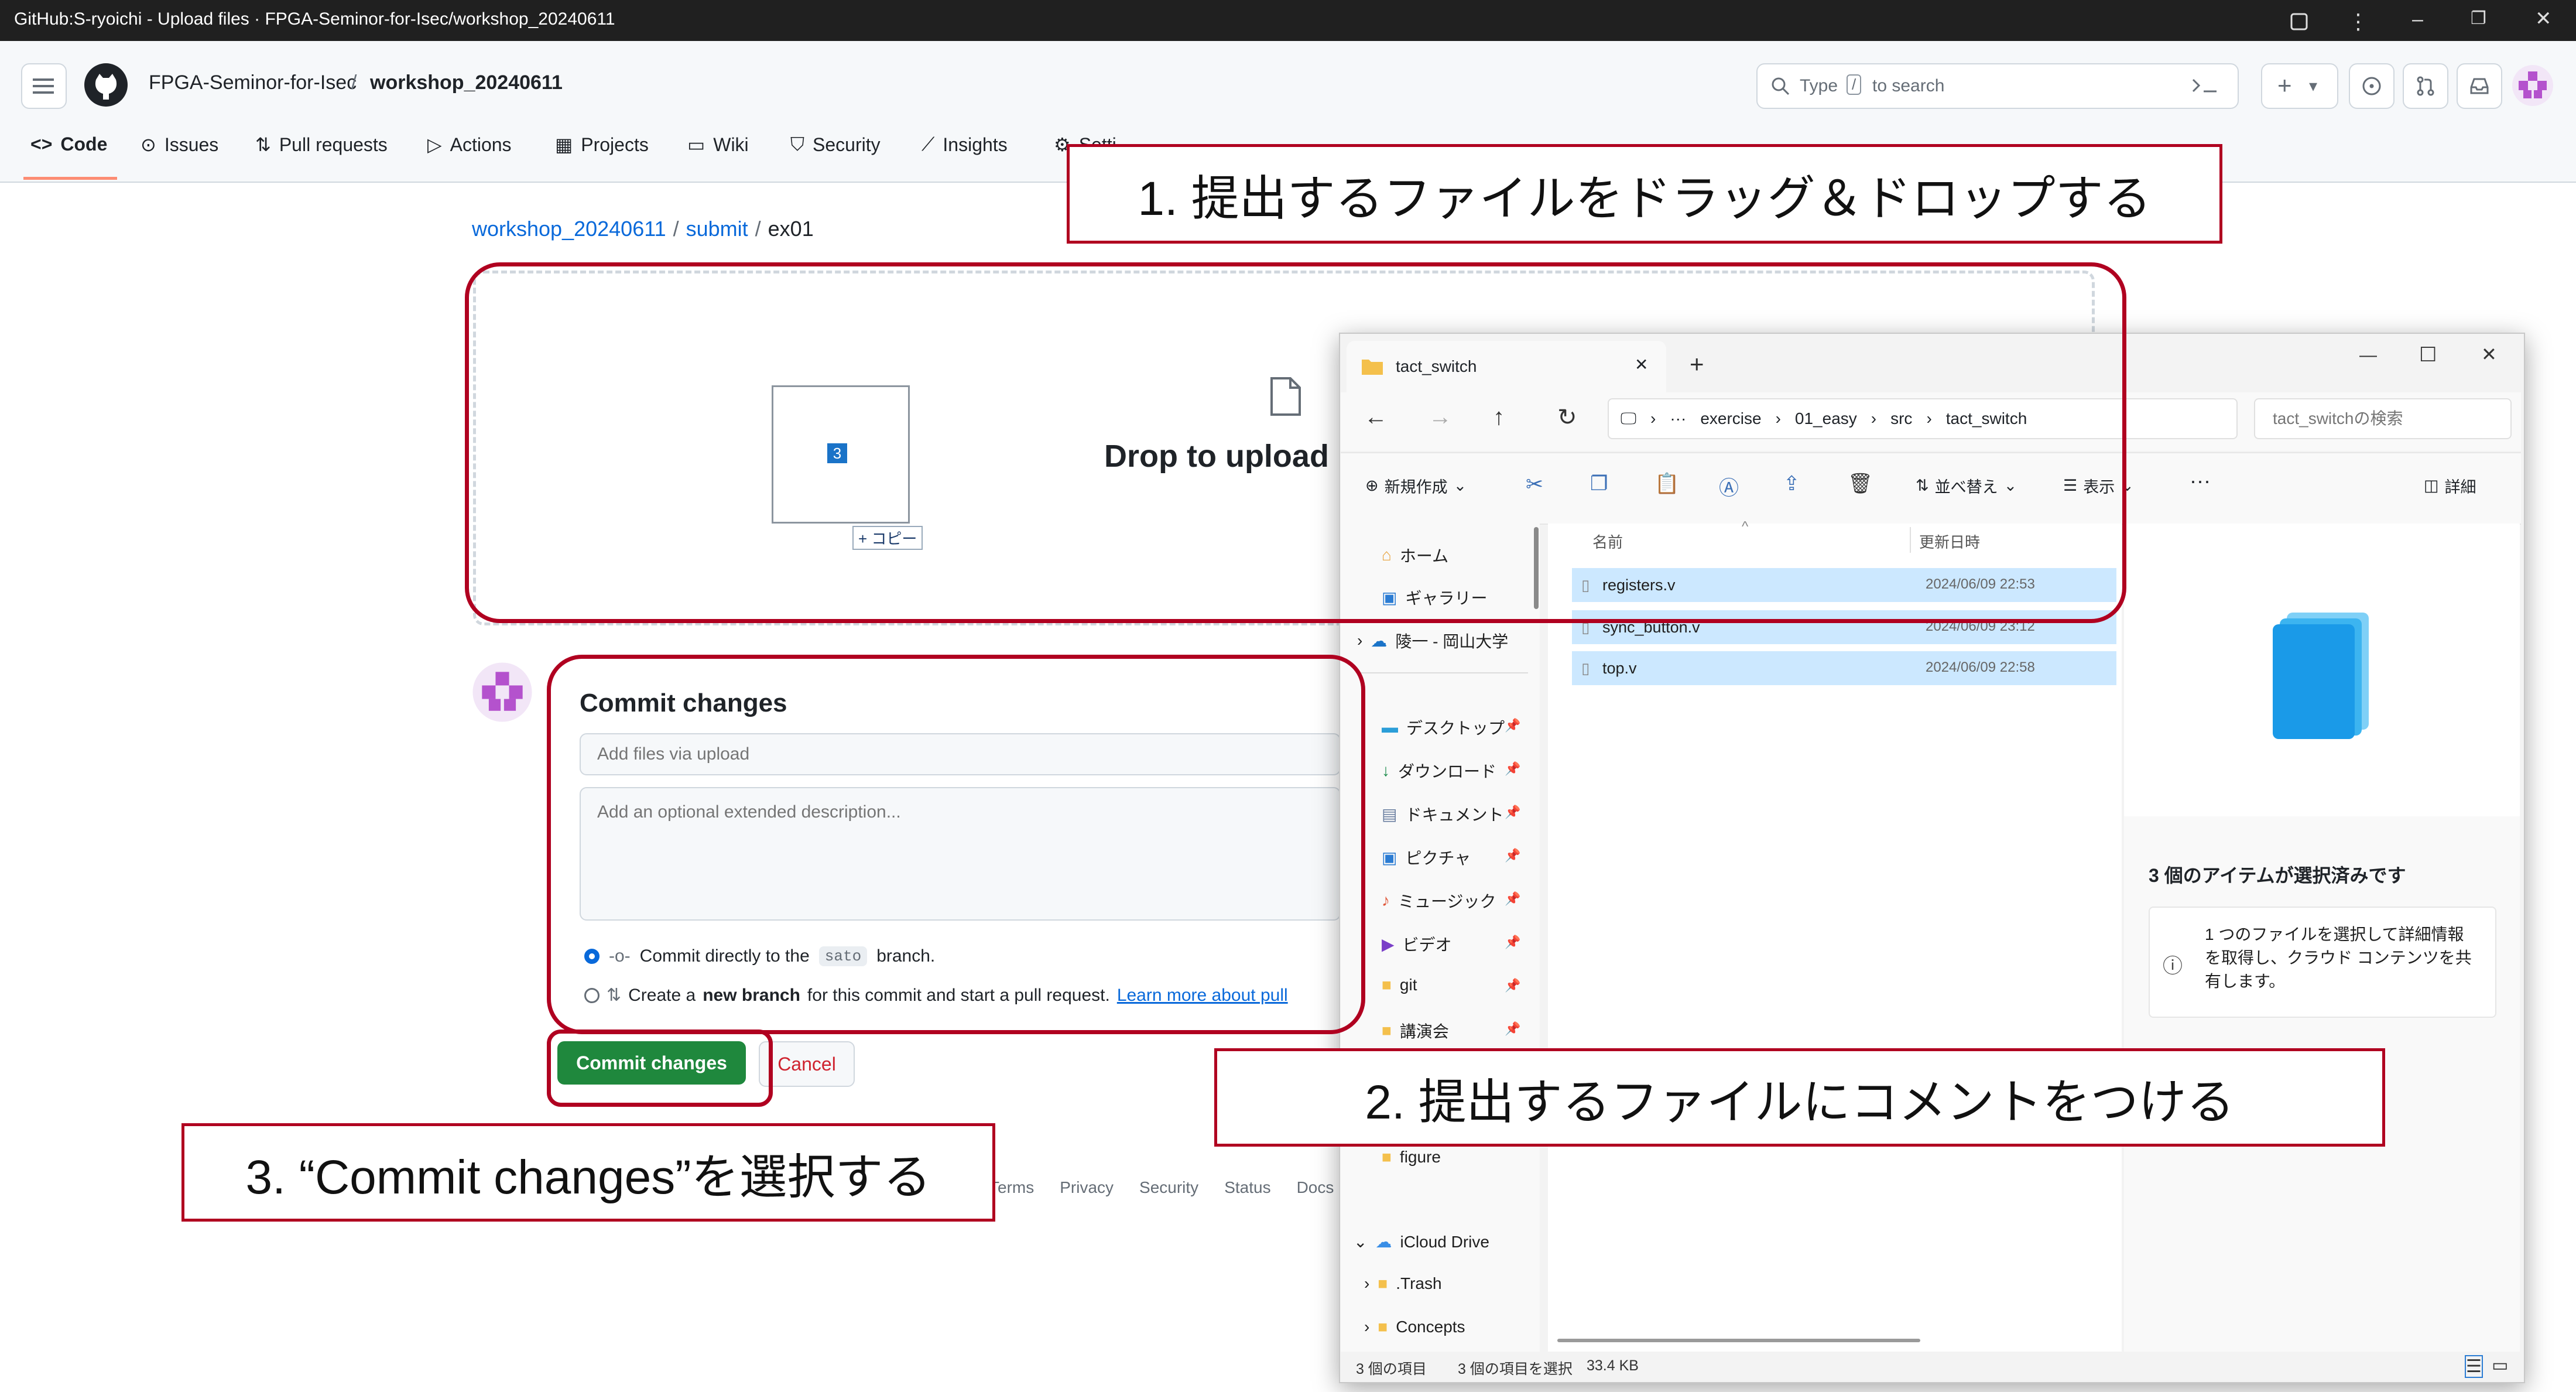 The width and height of the screenshot is (2576, 1392). I want to click on sidebar-divider, so click(1443, 672).